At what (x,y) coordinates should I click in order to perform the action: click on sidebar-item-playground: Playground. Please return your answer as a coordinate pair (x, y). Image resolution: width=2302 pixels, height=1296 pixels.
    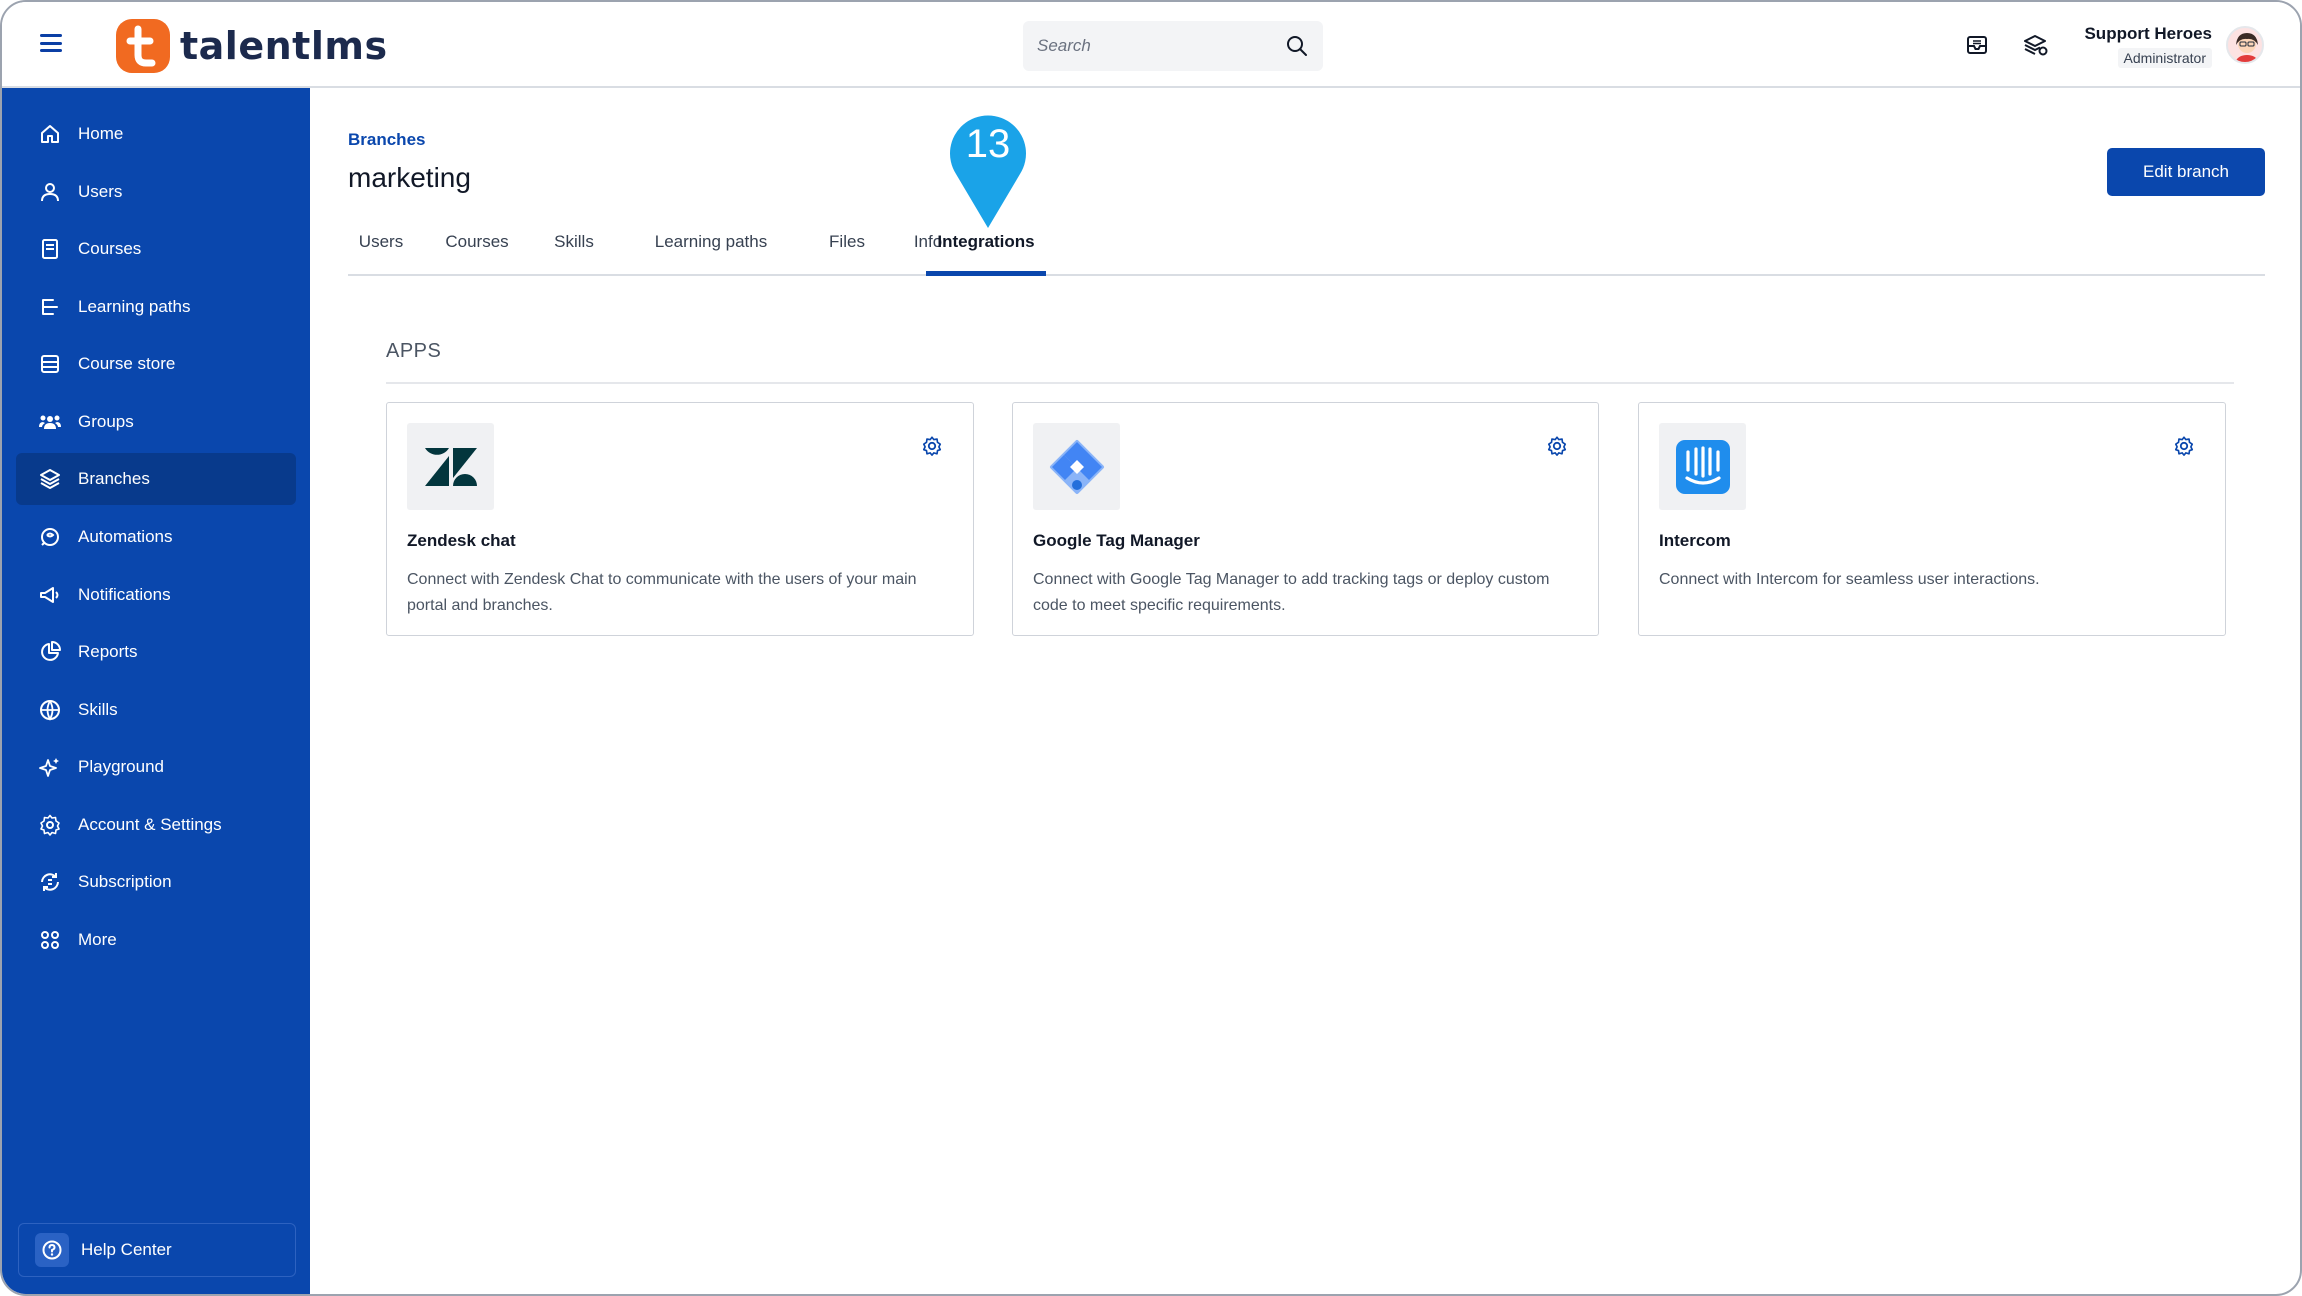
    Looking at the image, I should click on (156, 767).